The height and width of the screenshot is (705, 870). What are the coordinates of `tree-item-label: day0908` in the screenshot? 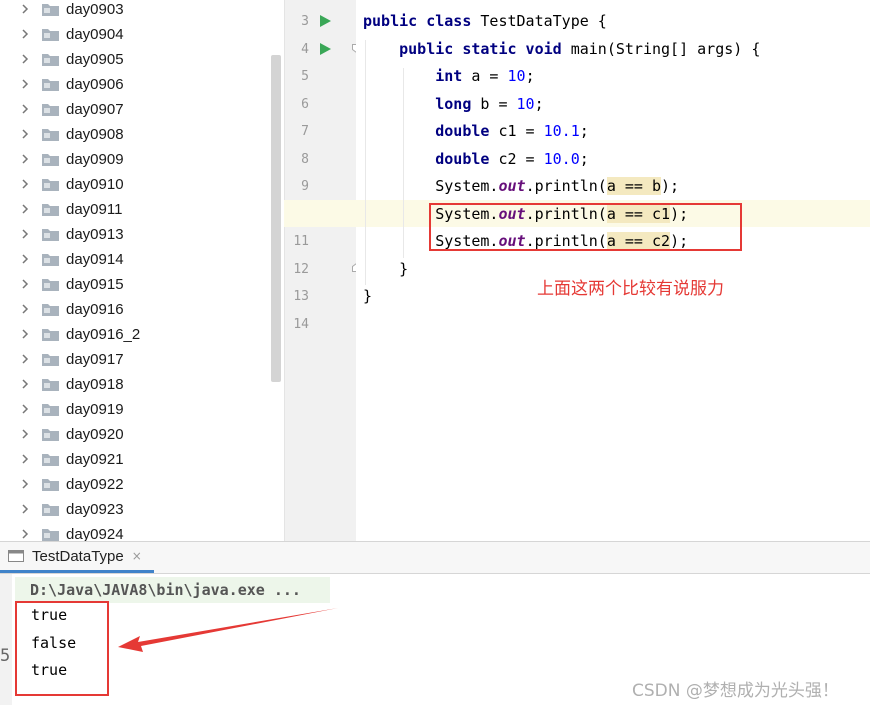 It's located at (95, 134).